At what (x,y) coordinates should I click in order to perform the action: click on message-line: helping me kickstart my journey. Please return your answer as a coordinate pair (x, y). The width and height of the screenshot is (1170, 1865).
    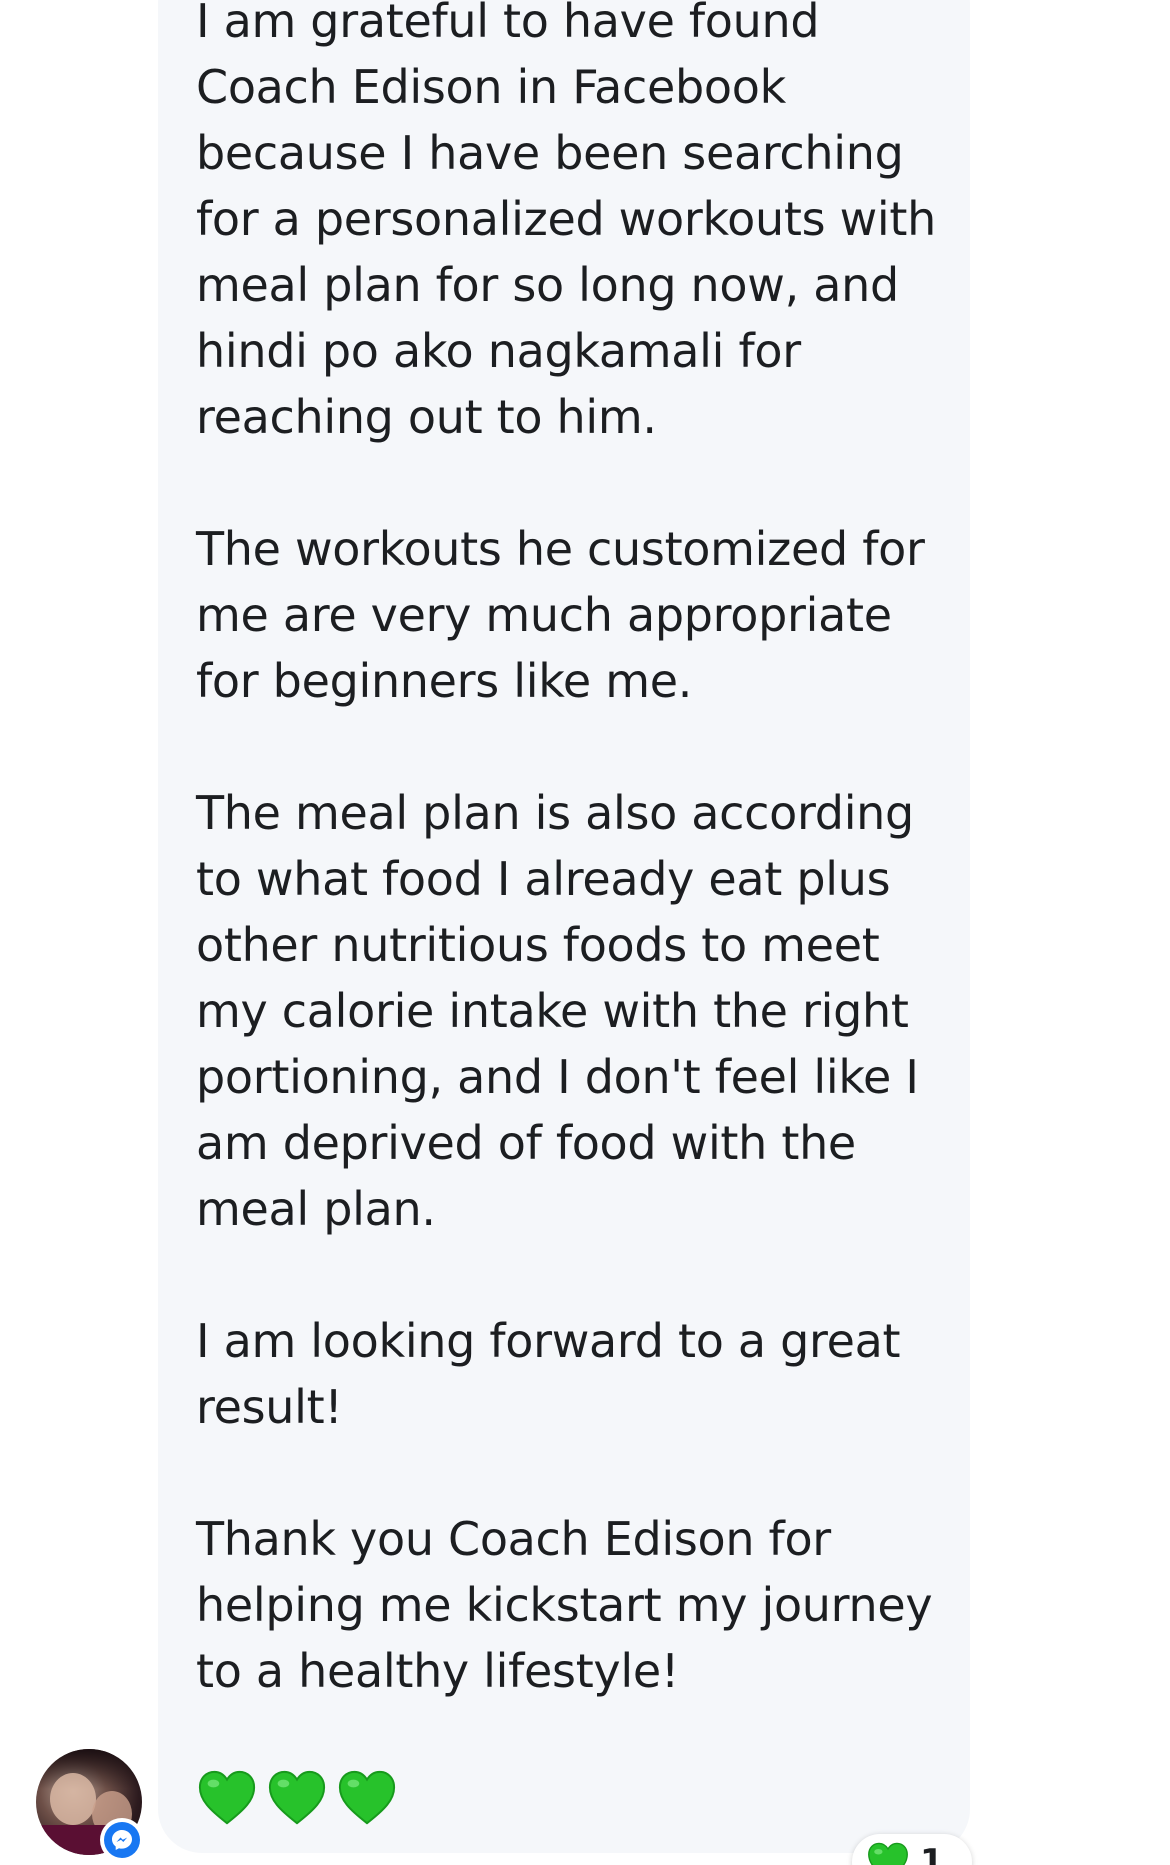
    Looking at the image, I should click on (564, 1605).